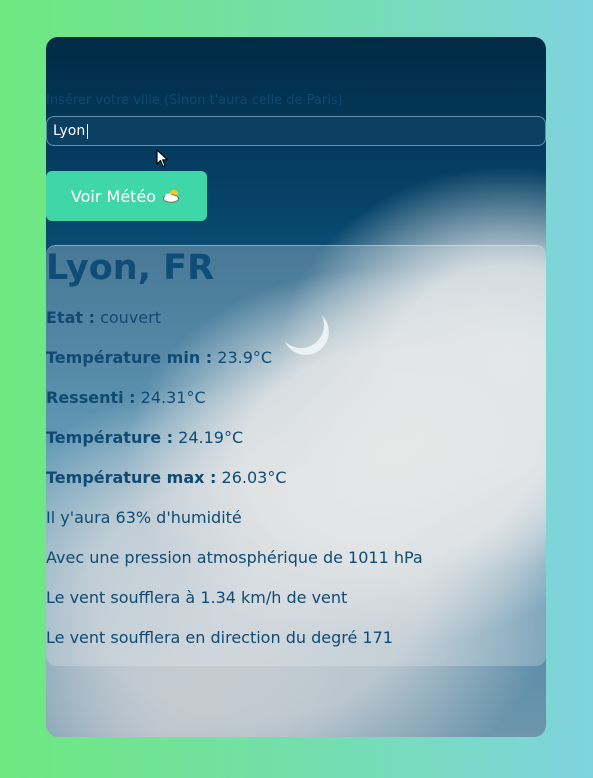 This screenshot has width=593, height=778. Describe the element at coordinates (70, 317) in the screenshot. I see `etat-label: Etat :` at that location.